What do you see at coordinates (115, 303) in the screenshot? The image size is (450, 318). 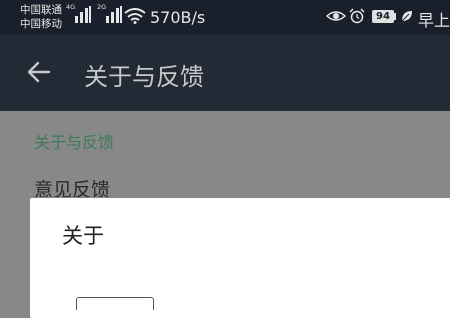 I see `dialog-button` at bounding box center [115, 303].